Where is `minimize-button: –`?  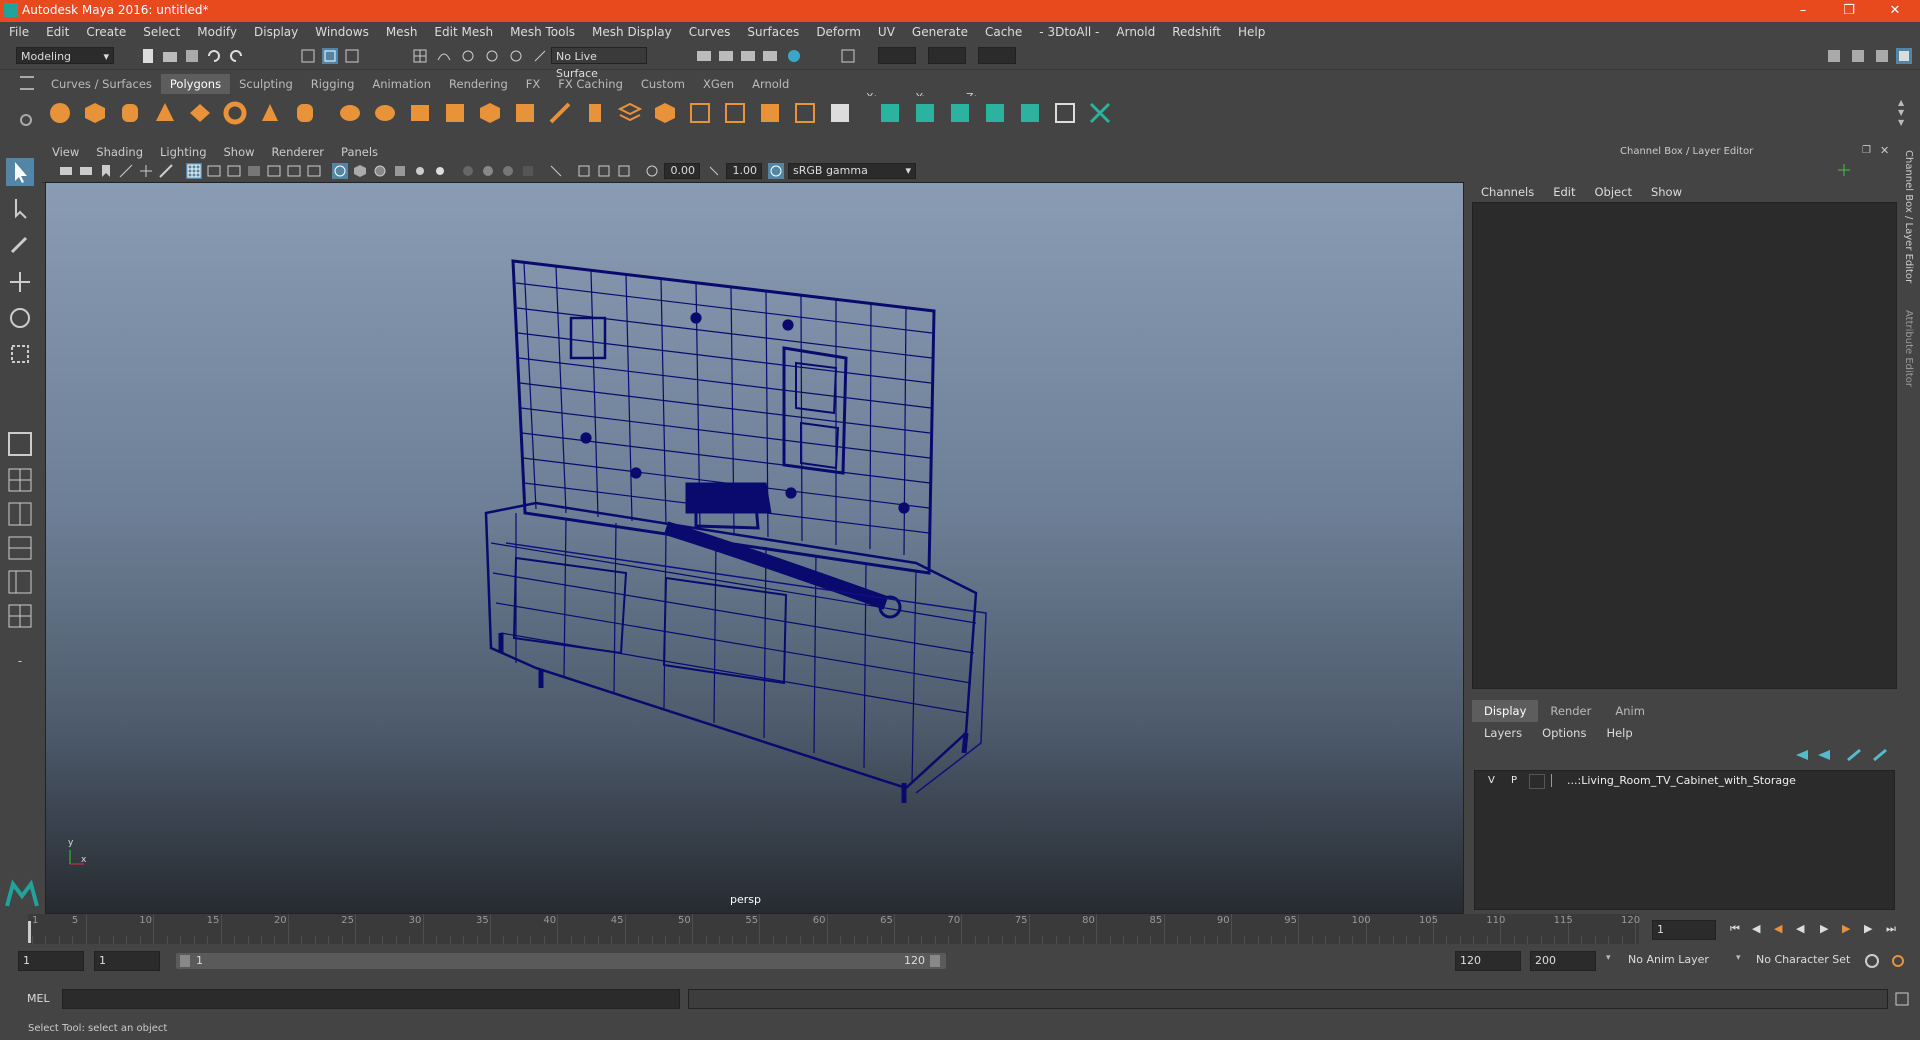 minimize-button: – is located at coordinates (1803, 11).